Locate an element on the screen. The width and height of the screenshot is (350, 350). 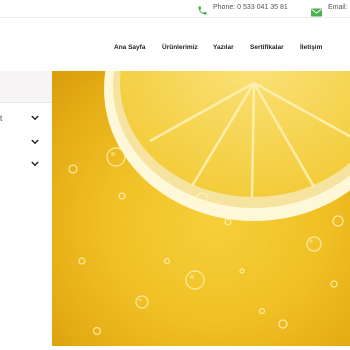
top-contact-bar: Phone: 0 533 041 35 81 Email: is located at coordinates (175, 9).